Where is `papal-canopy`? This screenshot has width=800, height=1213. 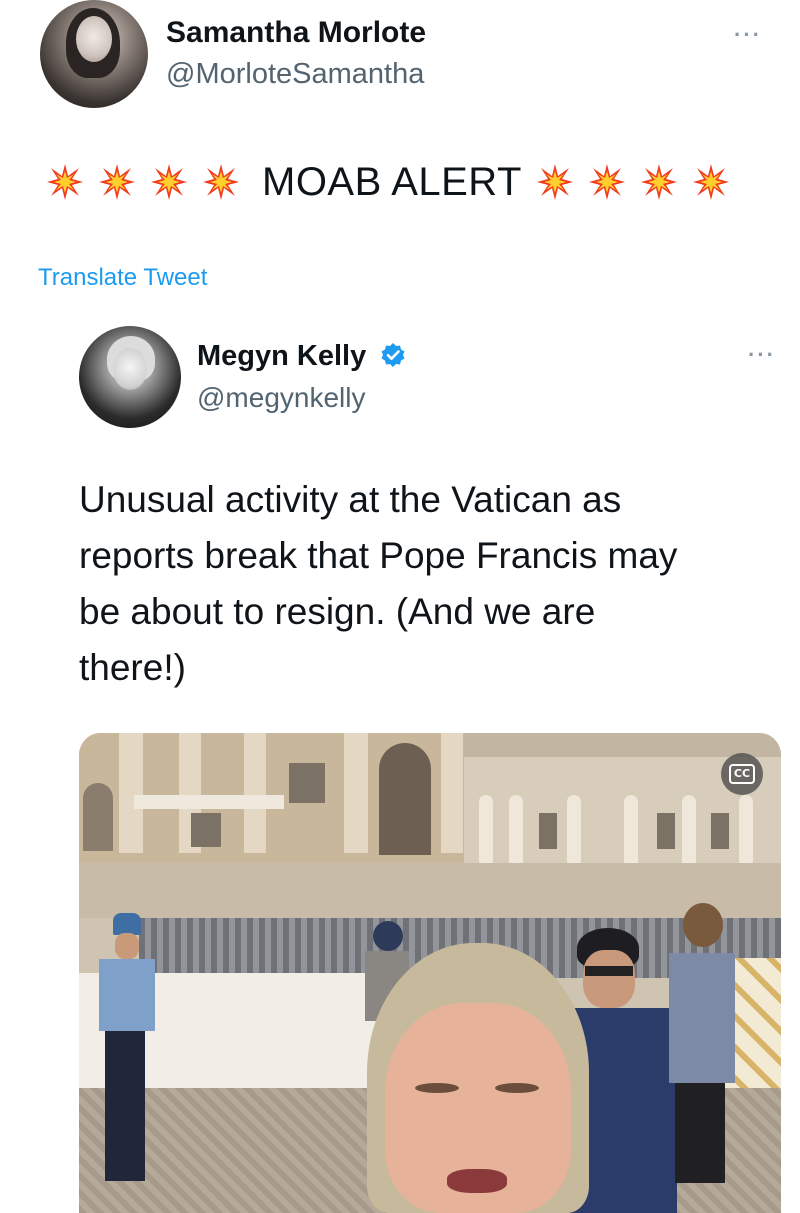 papal-canopy is located at coordinates (209, 802).